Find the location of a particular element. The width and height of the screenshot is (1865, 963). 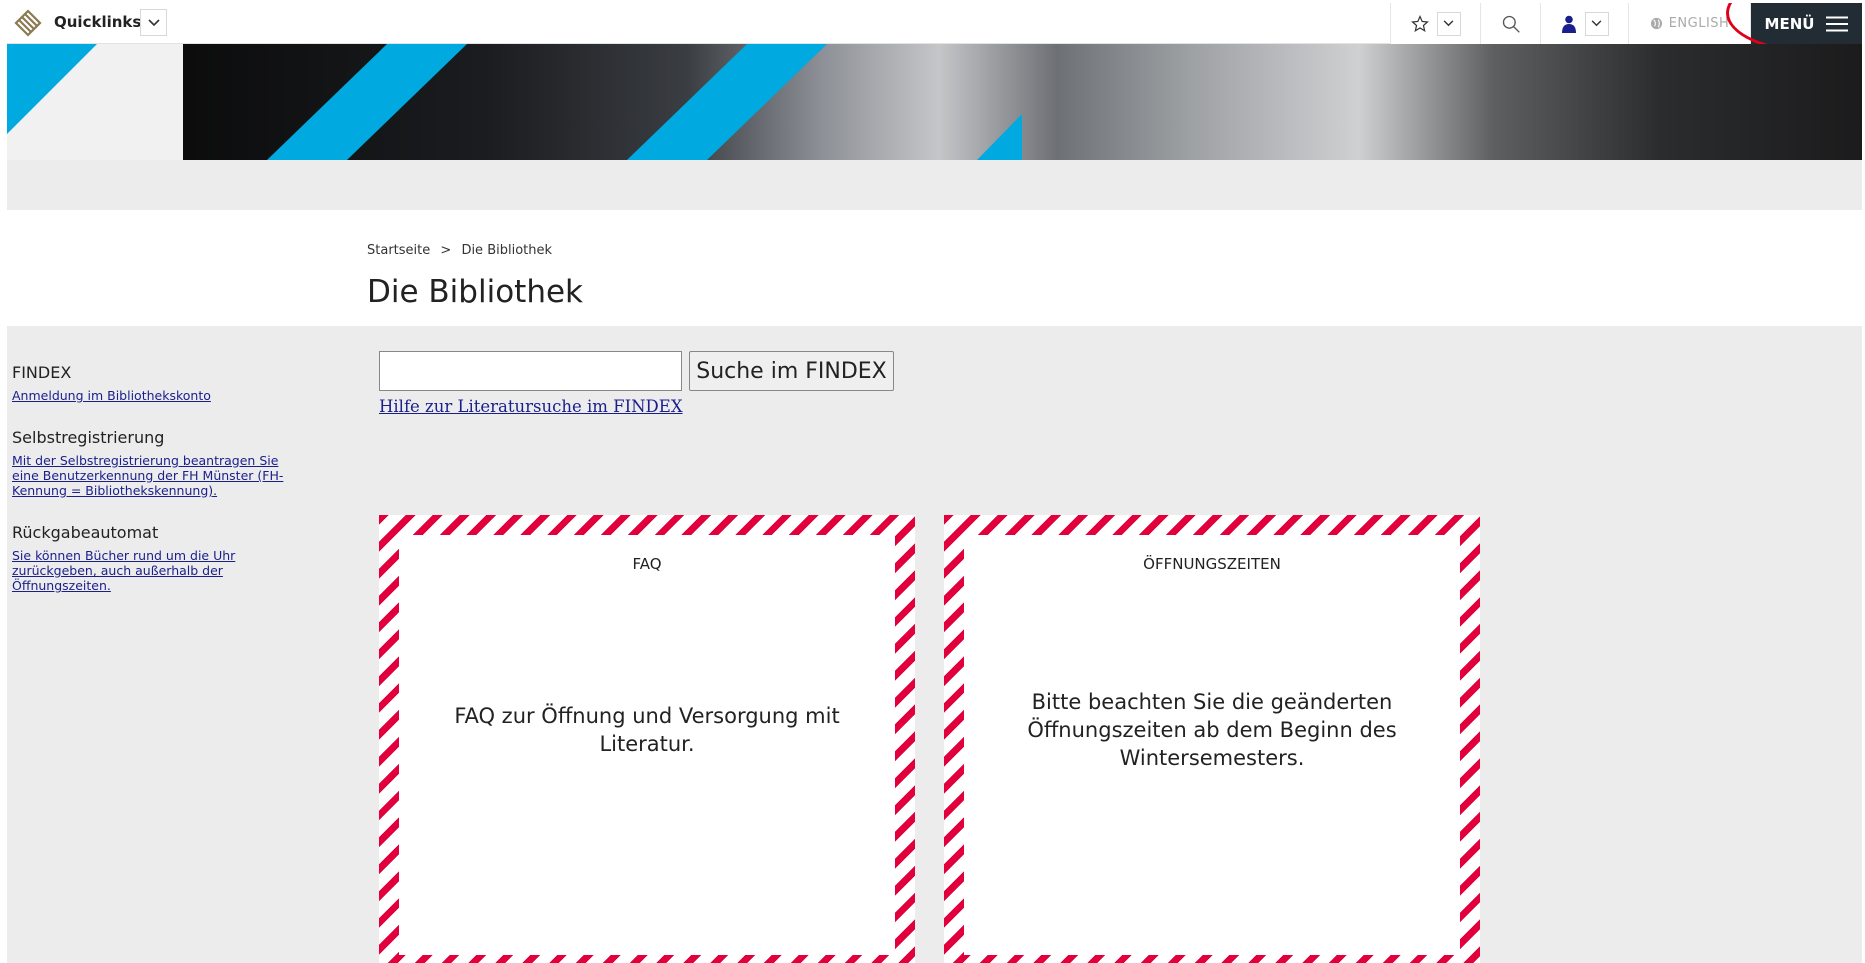

breadcrumb-home: Startseite is located at coordinates (398, 250).